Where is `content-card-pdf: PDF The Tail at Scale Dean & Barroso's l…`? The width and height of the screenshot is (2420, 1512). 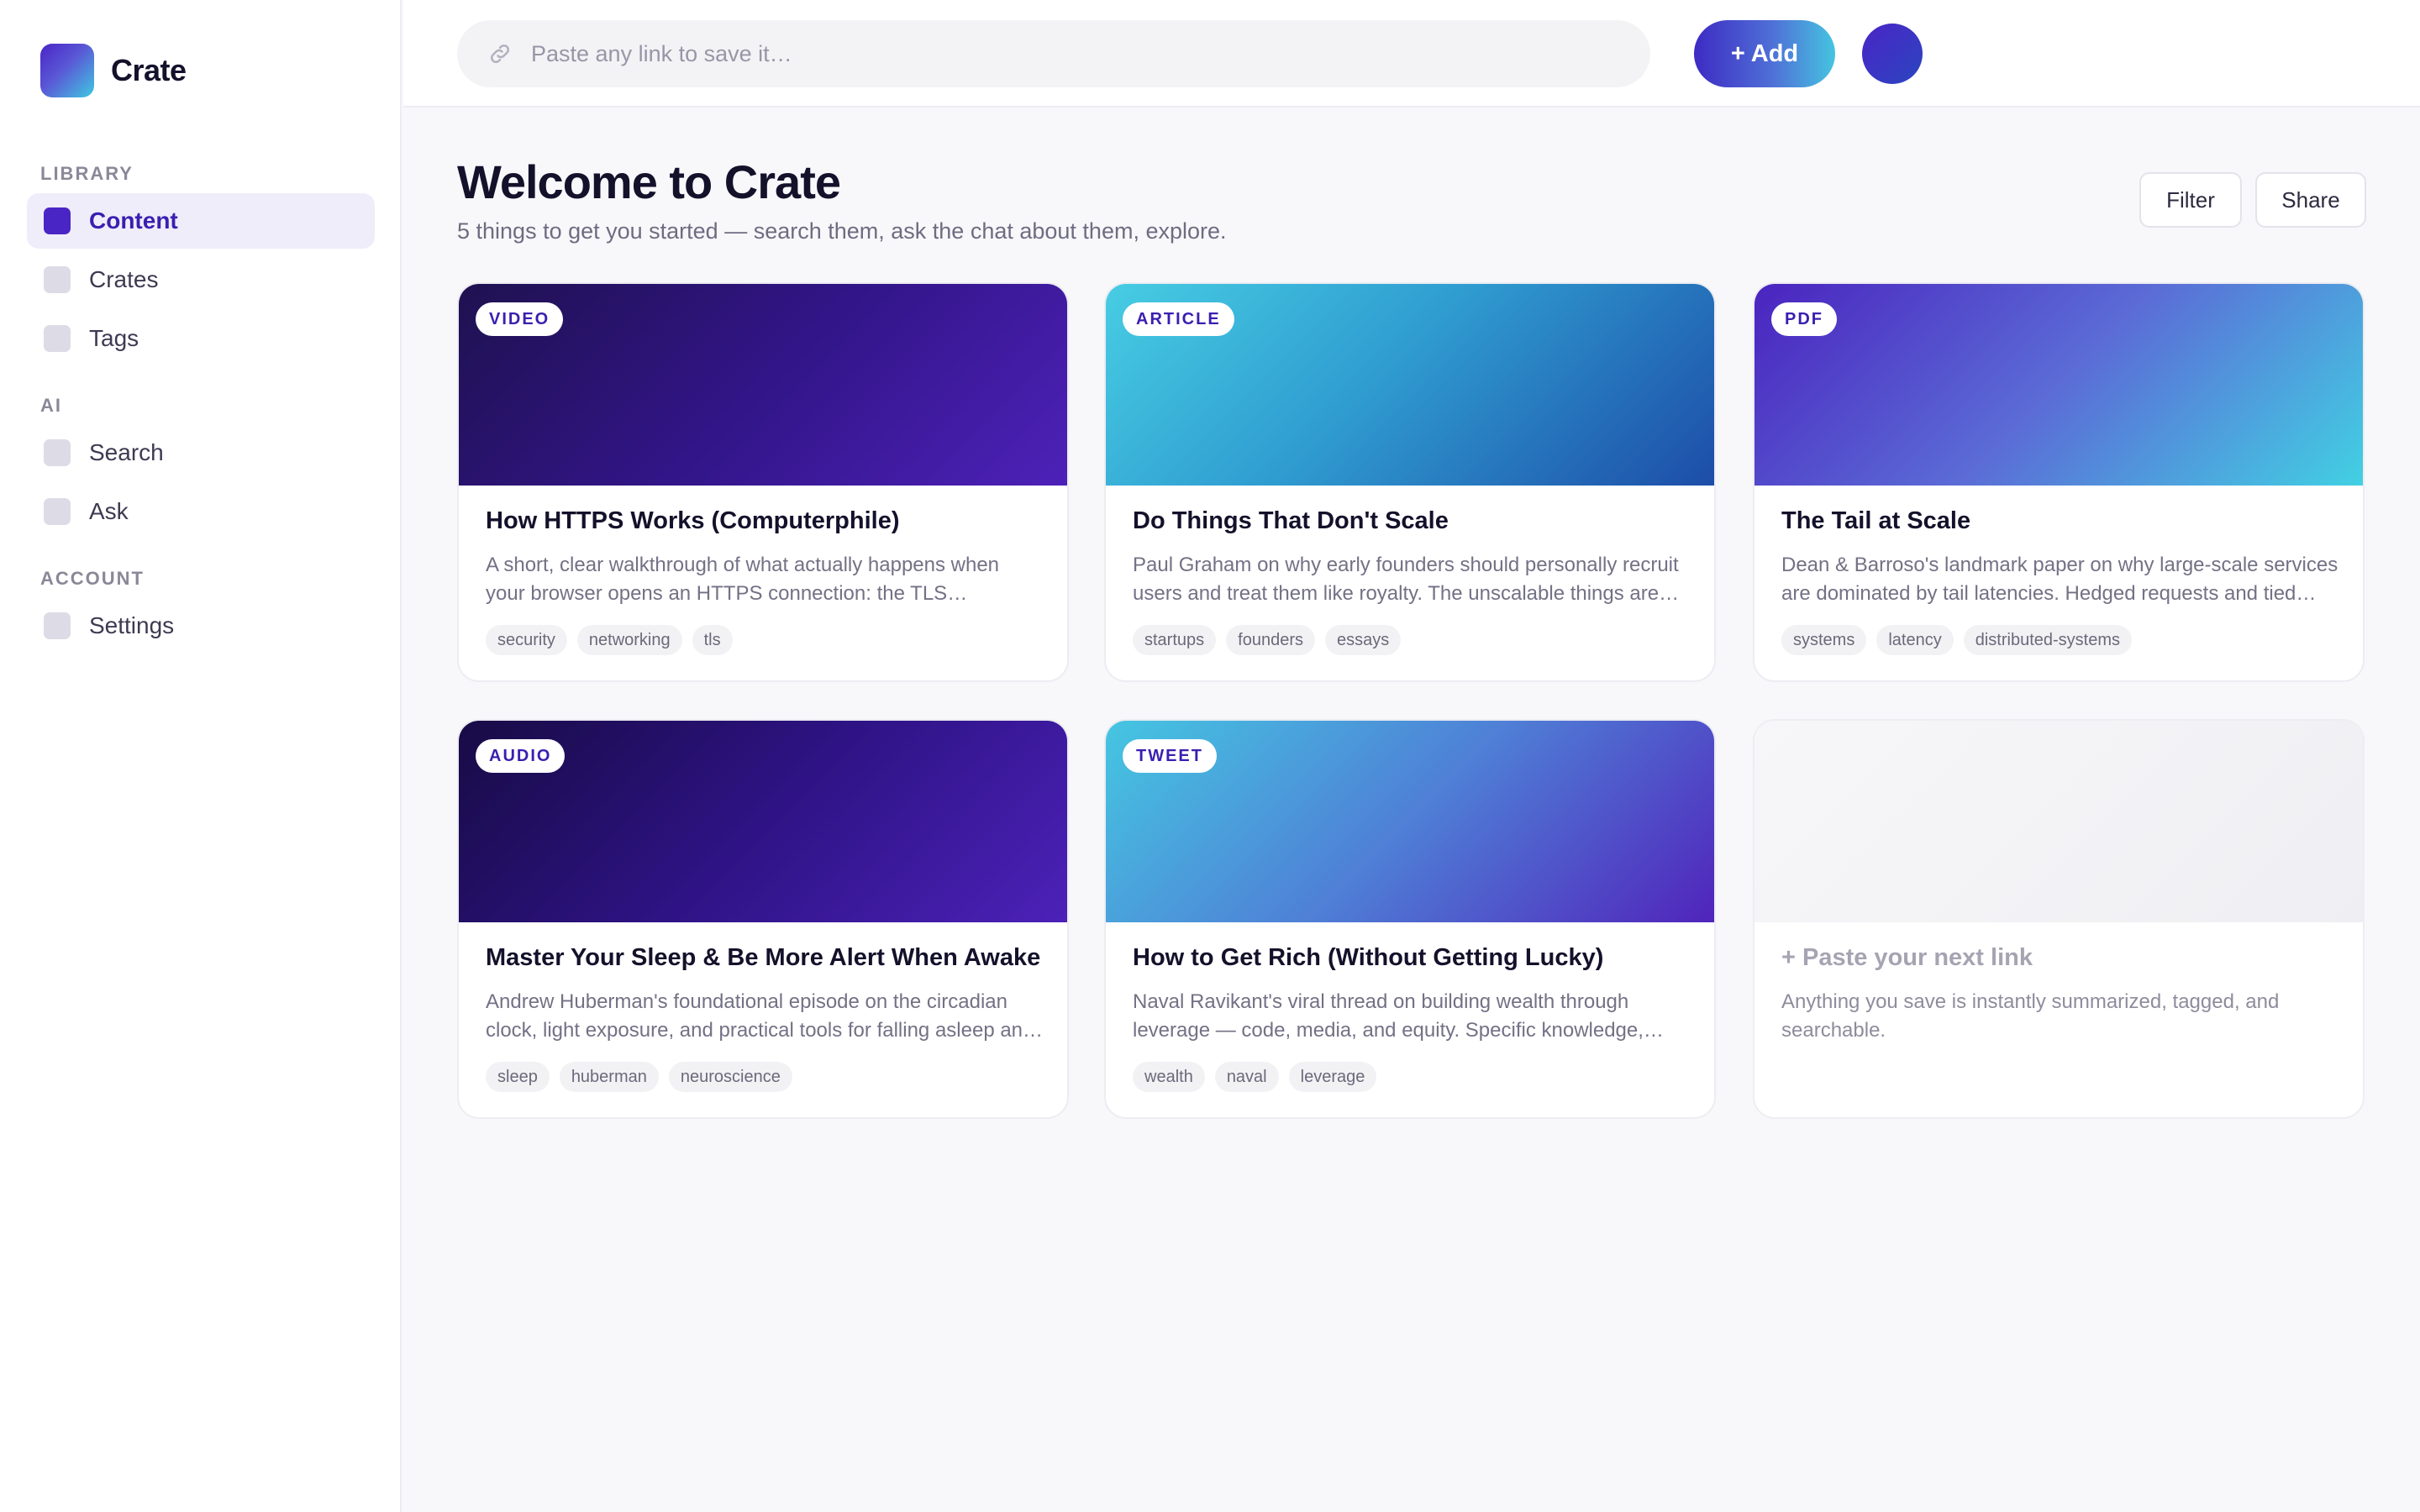
content-card-pdf: PDF The Tail at Scale Dean & Barroso's l… is located at coordinates (2059, 482).